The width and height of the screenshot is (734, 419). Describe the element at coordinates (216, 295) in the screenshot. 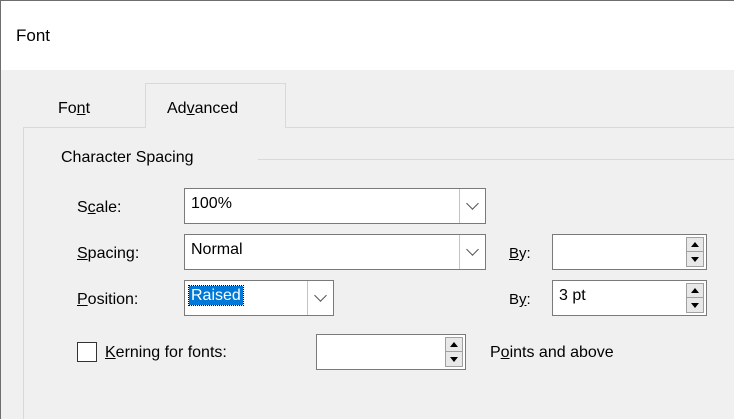

I see `position-value: Raised` at that location.